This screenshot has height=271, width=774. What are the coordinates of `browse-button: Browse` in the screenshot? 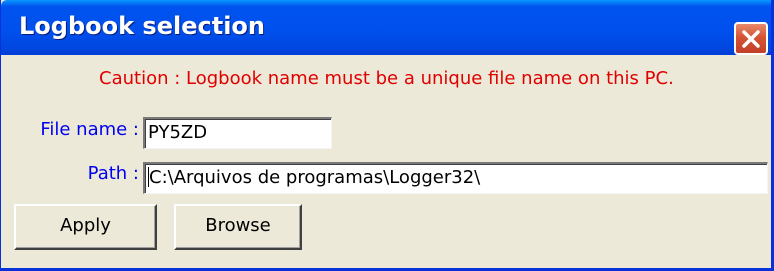 It's located at (238, 227).